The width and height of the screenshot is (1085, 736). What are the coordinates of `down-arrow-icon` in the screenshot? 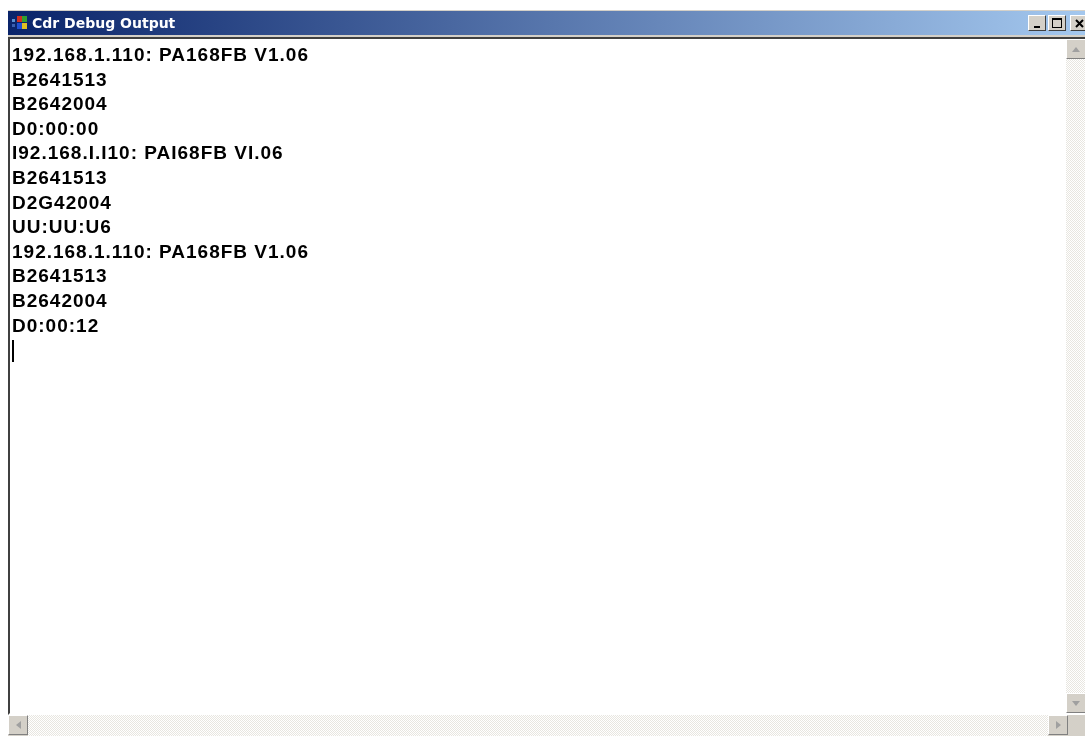 It's located at (1076, 703).